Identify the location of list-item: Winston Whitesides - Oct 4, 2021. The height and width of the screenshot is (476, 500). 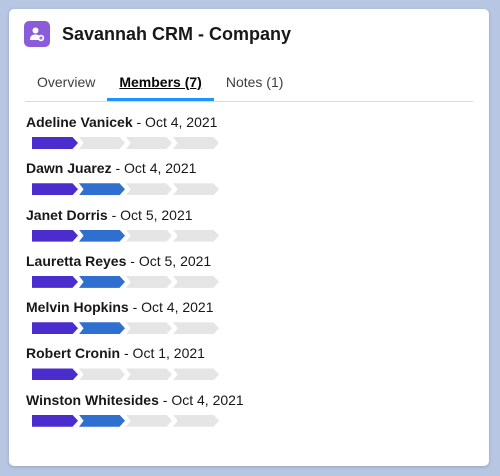
(246, 414).